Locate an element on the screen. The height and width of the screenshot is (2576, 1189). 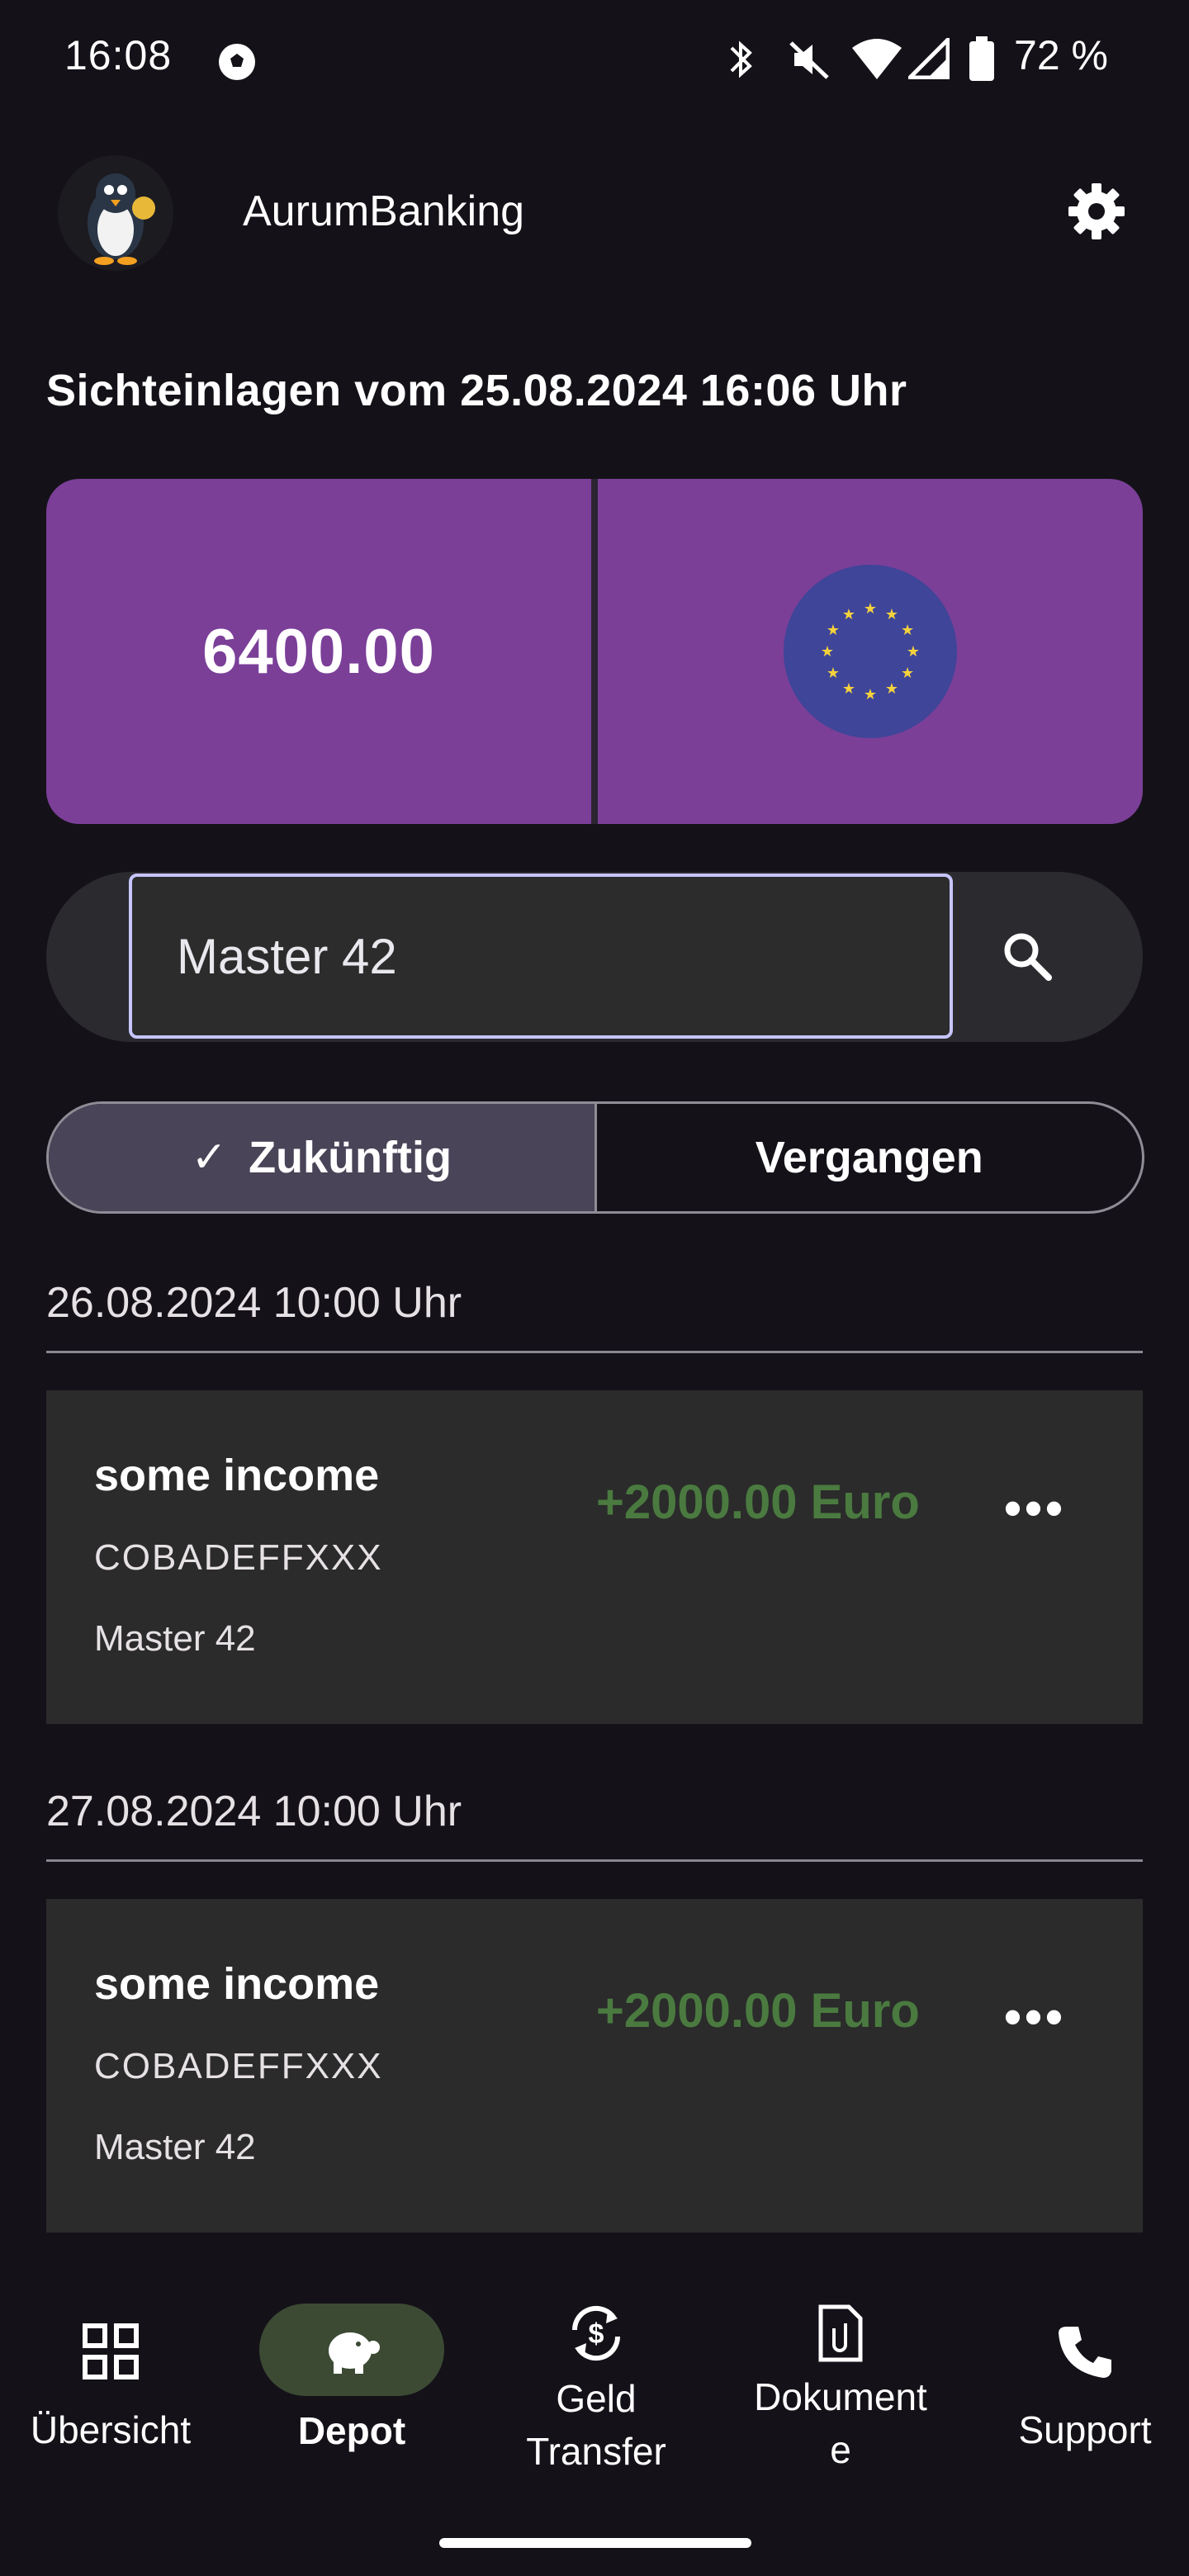
nav-label-transfer-line2: Transfer is located at coordinates (596, 2451).